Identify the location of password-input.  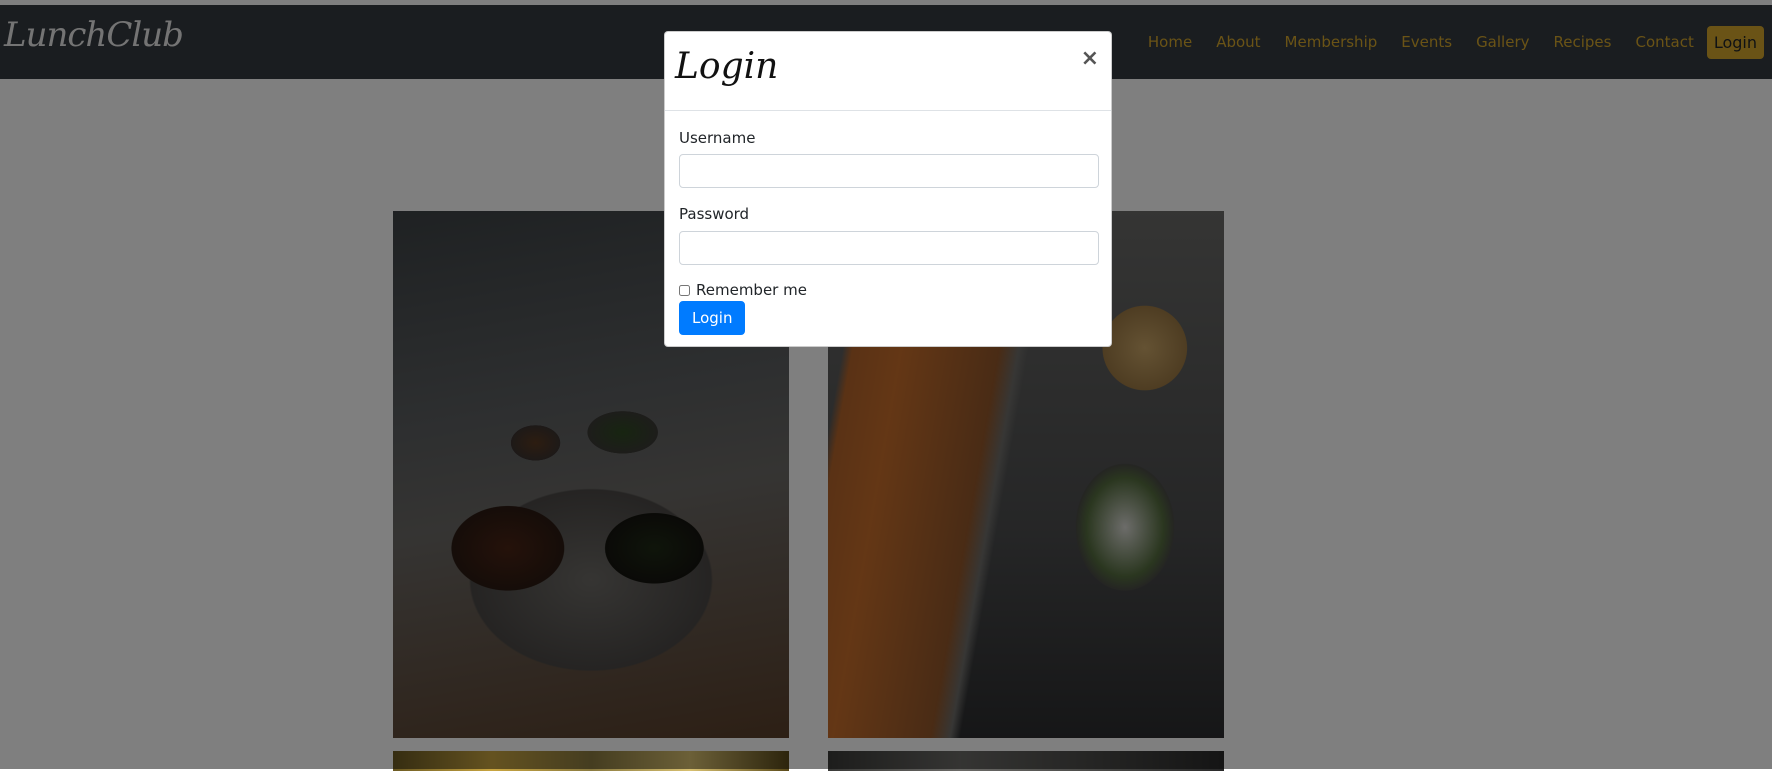
(889, 248).